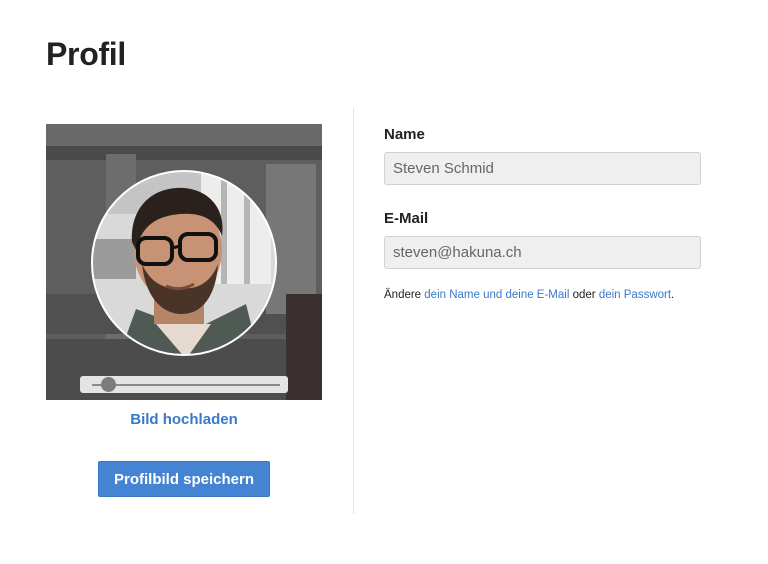 Image resolution: width=768 pixels, height=564 pixels. Describe the element at coordinates (635, 295) in the screenshot. I see `edit-password-link: dein Passwort` at that location.